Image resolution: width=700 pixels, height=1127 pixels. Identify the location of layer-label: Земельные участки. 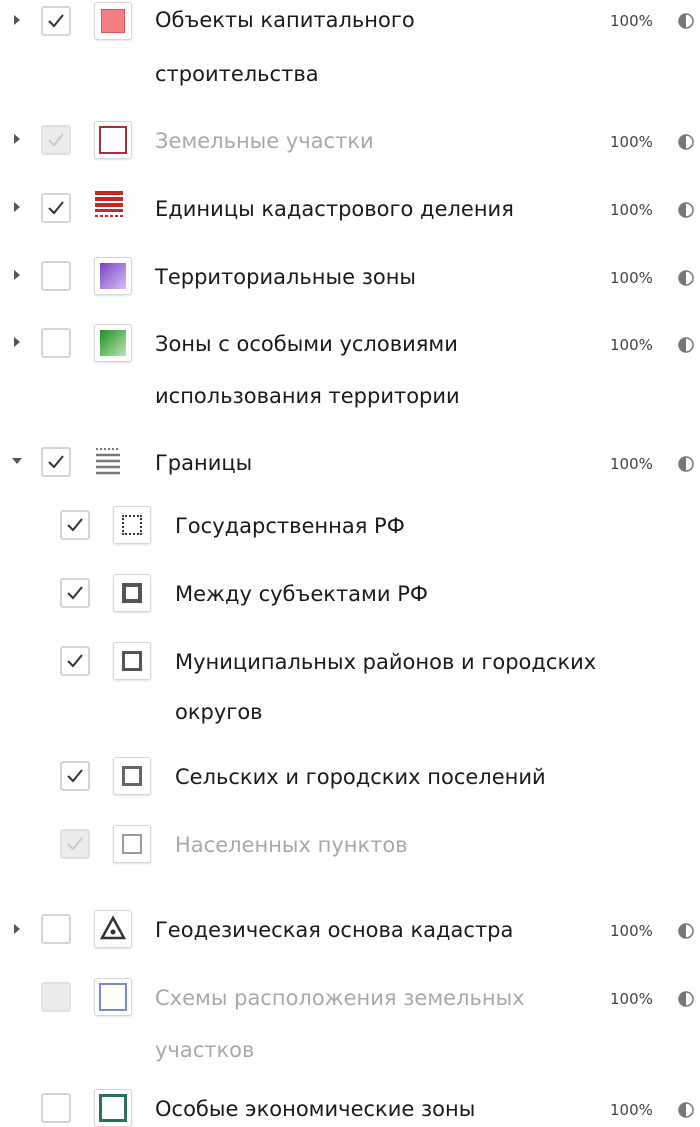
(264, 141).